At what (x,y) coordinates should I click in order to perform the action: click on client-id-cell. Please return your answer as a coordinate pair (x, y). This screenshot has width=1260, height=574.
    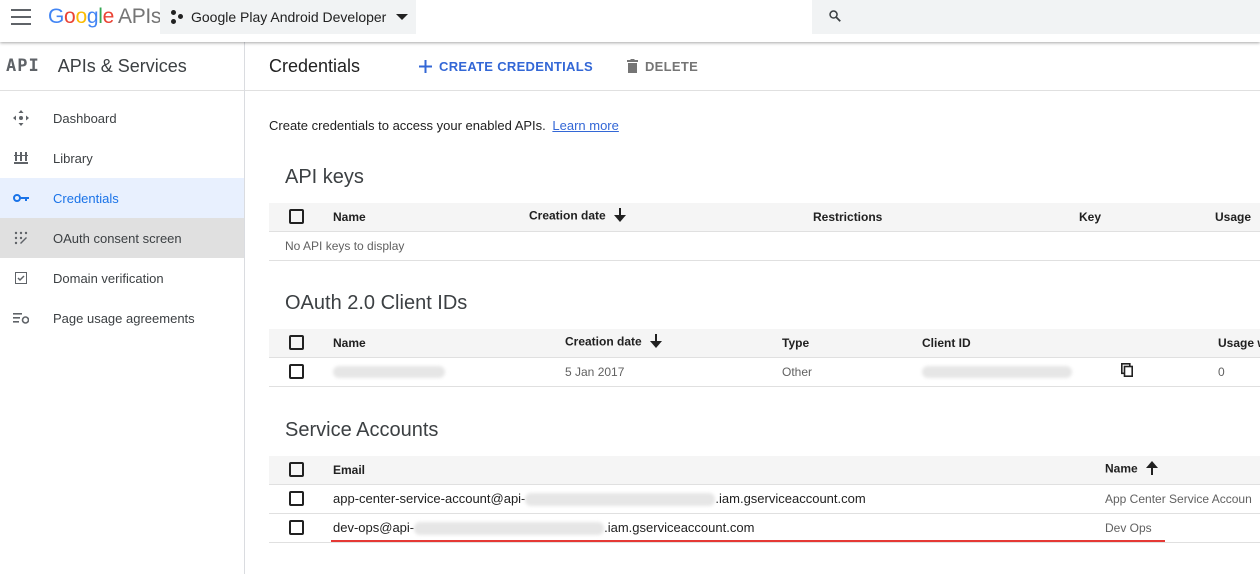
    Looking at the image, I should click on (1070, 372).